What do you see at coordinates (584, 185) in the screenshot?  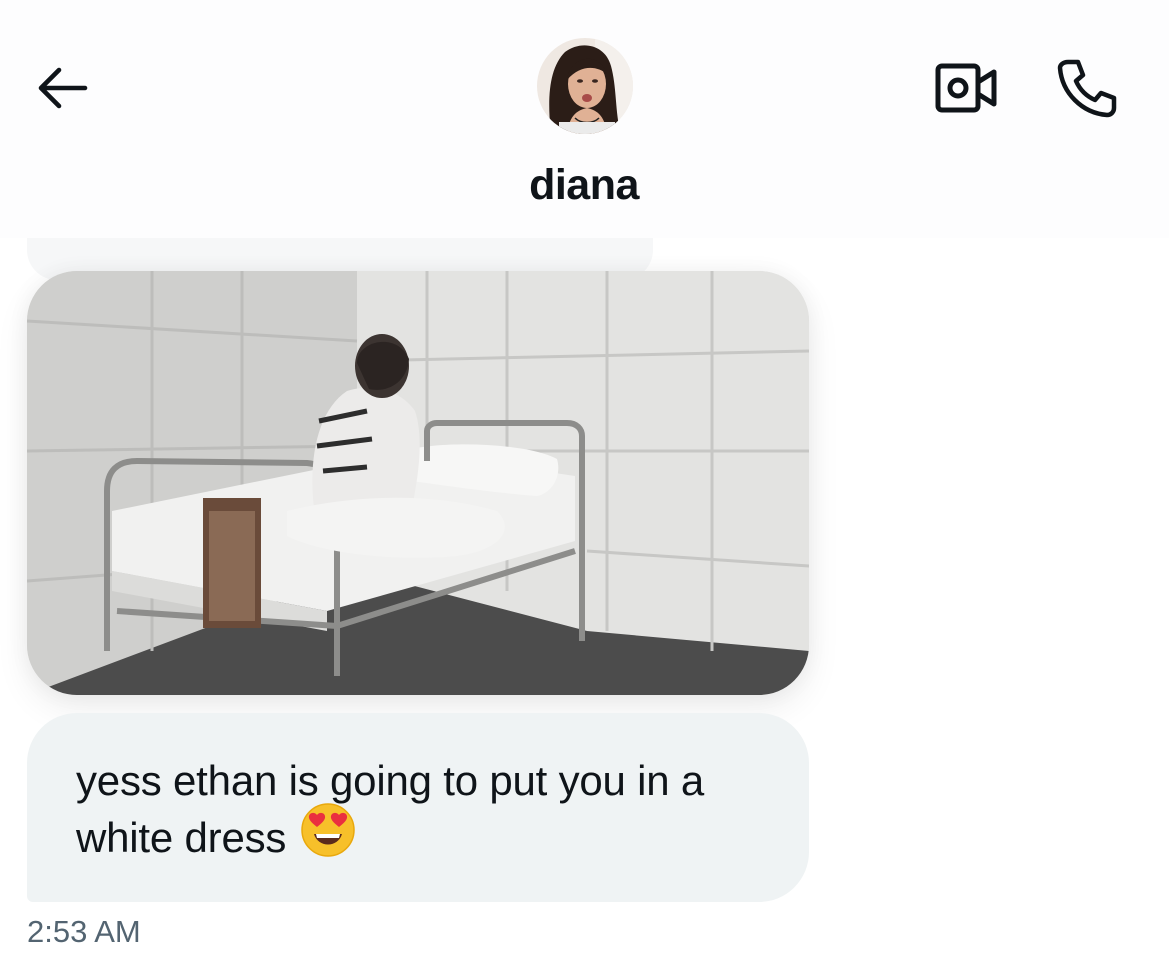 I see `contact-name: diana` at bounding box center [584, 185].